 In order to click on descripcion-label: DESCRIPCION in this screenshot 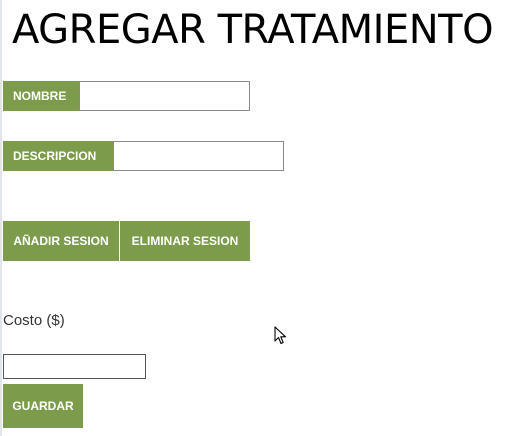, I will do `click(58, 156)`.